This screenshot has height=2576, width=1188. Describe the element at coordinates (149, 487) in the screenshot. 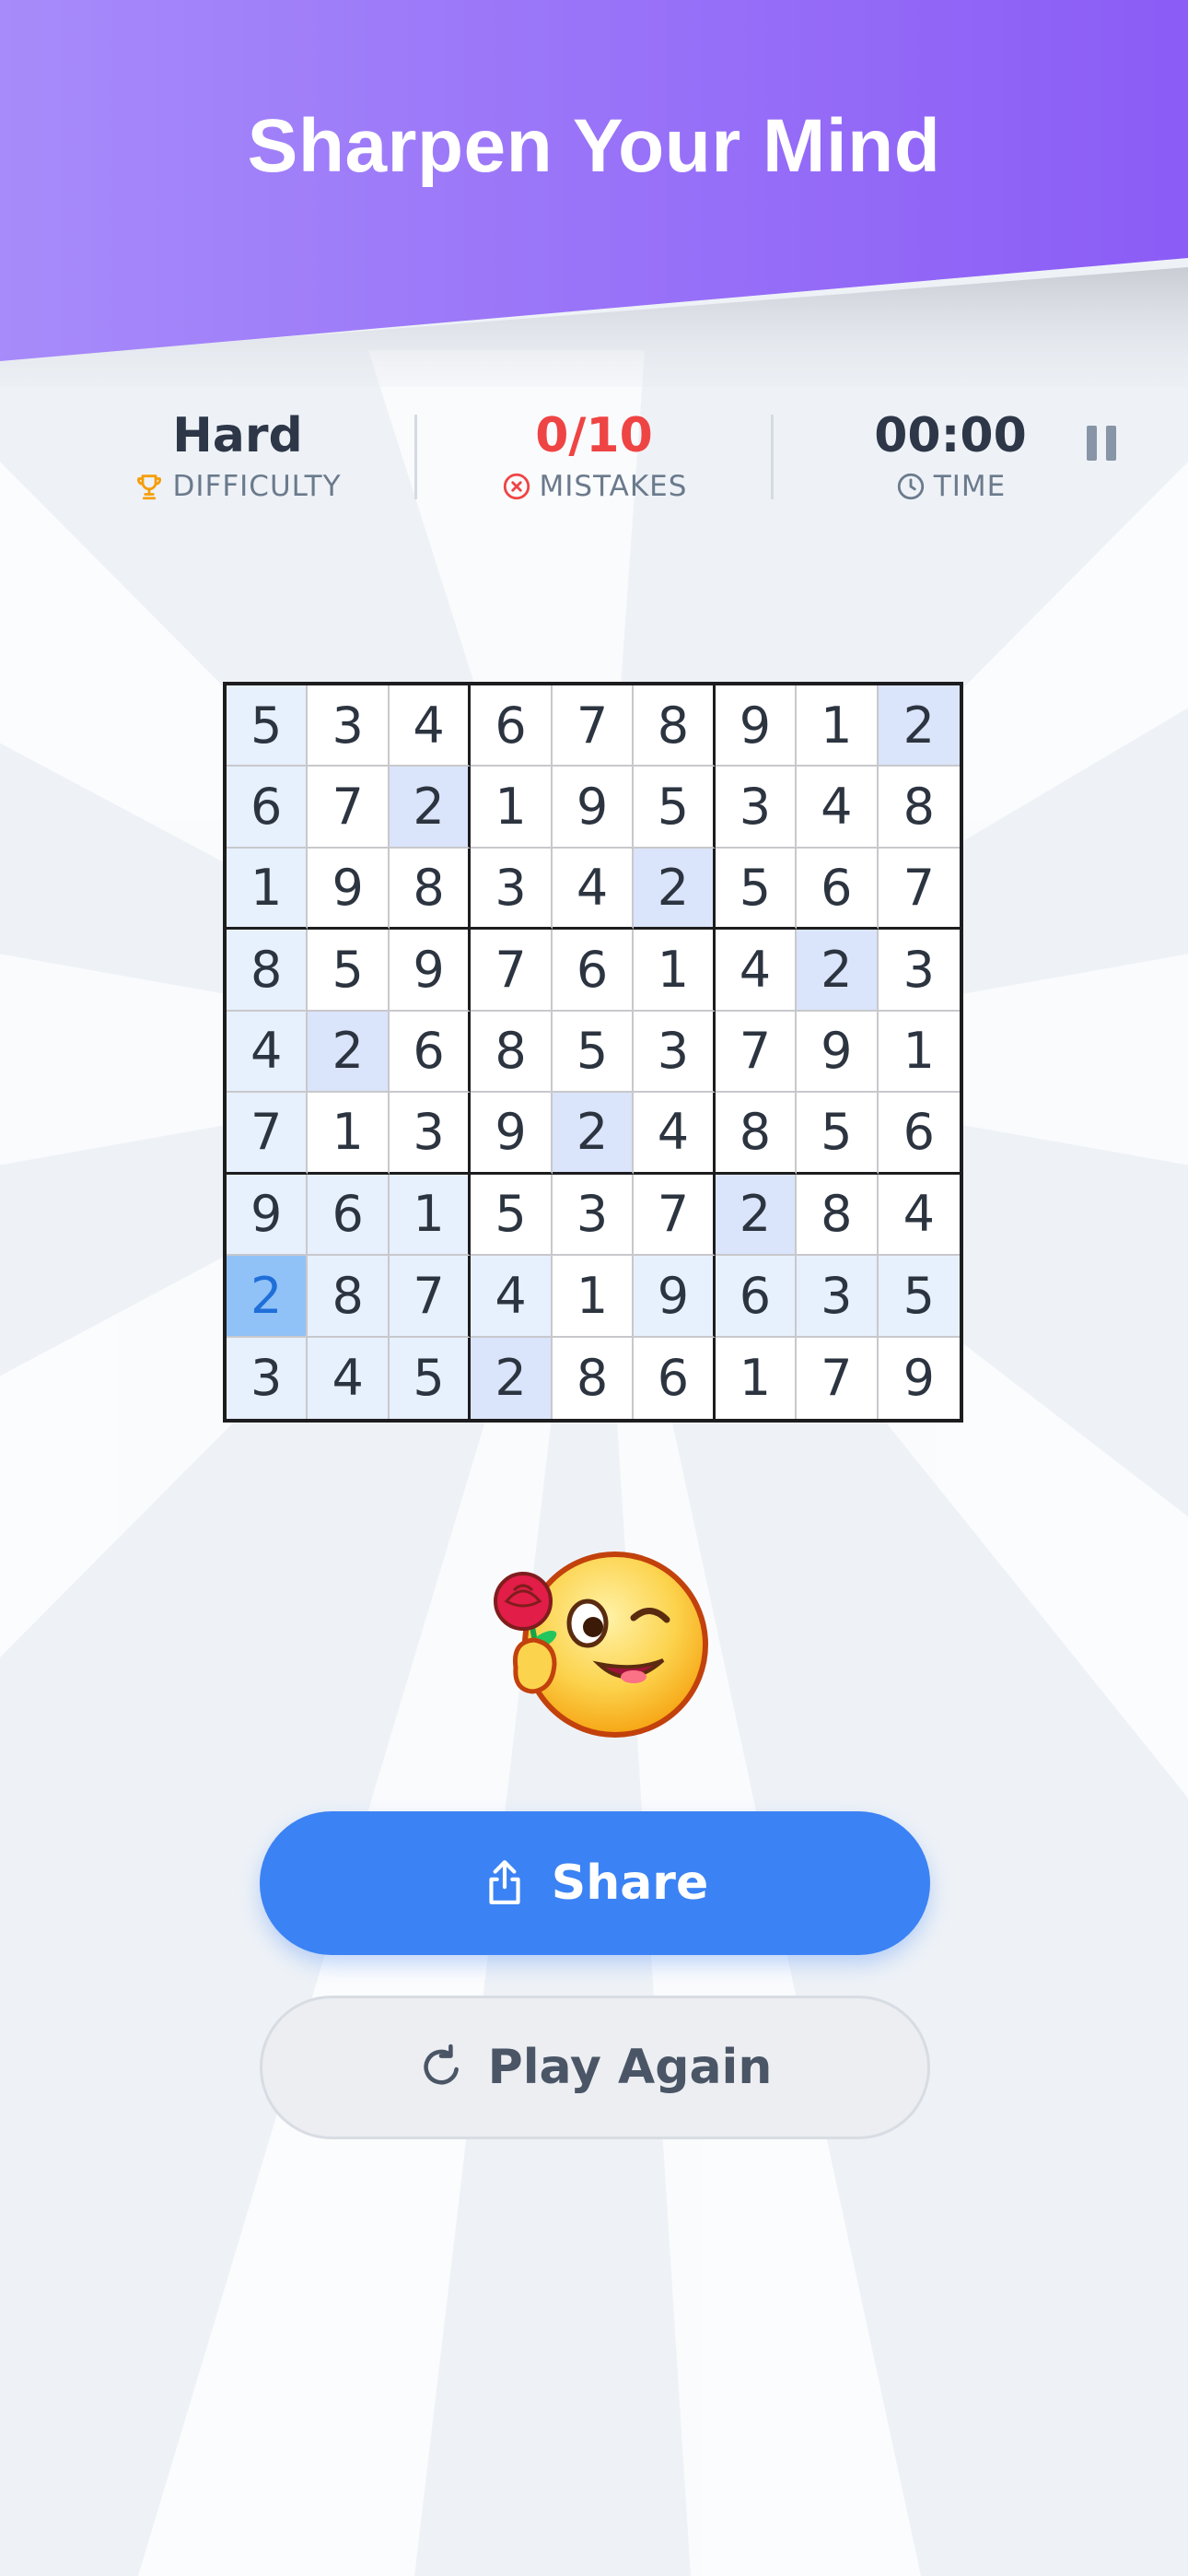

I see `trophy-icon` at that location.